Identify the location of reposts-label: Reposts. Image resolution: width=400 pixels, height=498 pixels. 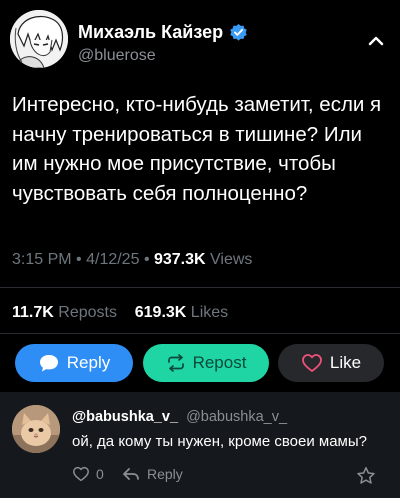
(87, 312).